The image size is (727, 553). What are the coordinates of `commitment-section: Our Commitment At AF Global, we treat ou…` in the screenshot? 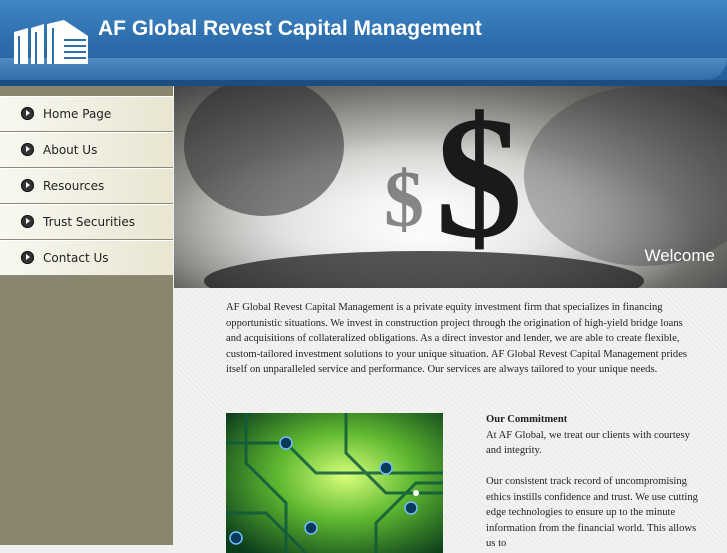 It's located at (593, 482).